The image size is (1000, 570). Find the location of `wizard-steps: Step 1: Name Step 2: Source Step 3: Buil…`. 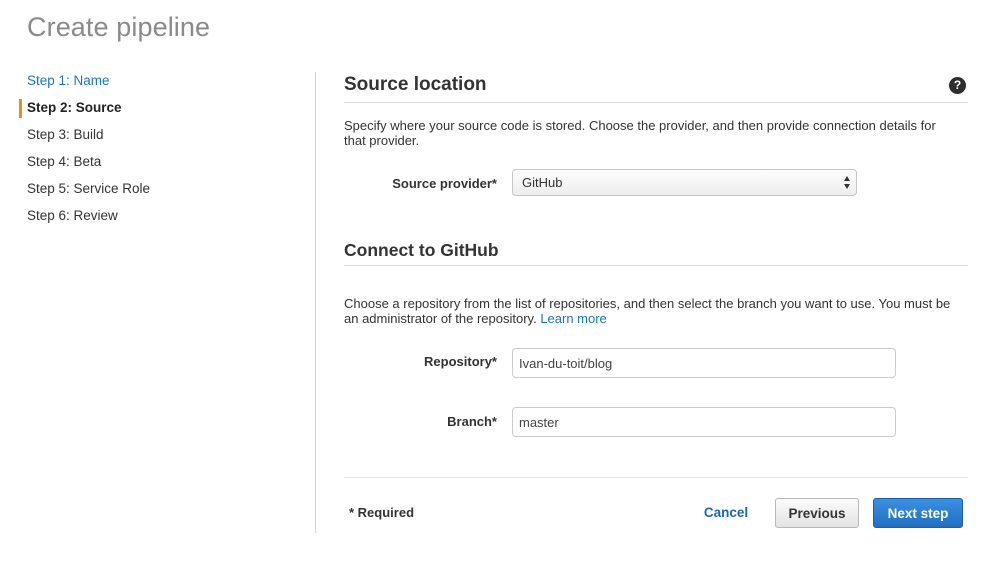

wizard-steps: Step 1: Name Step 2: Source Step 3: Buil… is located at coordinates (164, 153).